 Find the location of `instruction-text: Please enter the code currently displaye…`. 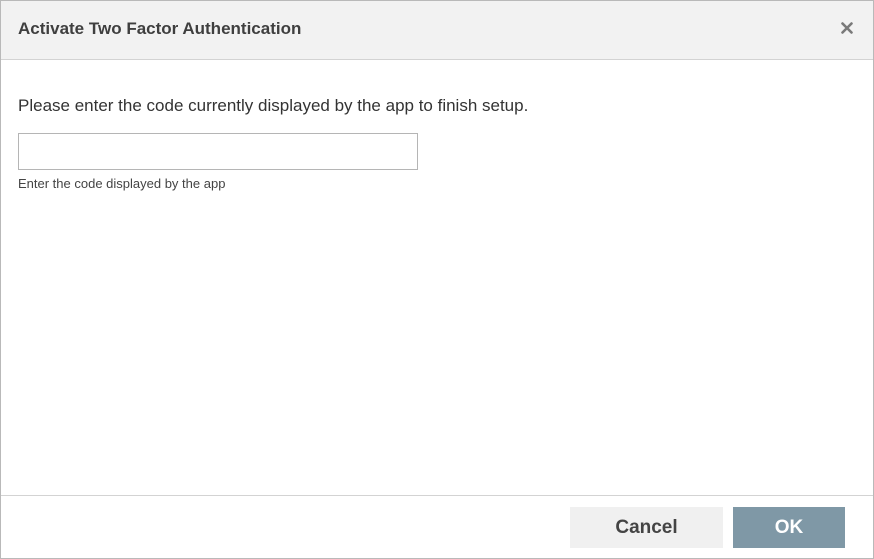

instruction-text: Please enter the code currently displaye… is located at coordinates (273, 105).